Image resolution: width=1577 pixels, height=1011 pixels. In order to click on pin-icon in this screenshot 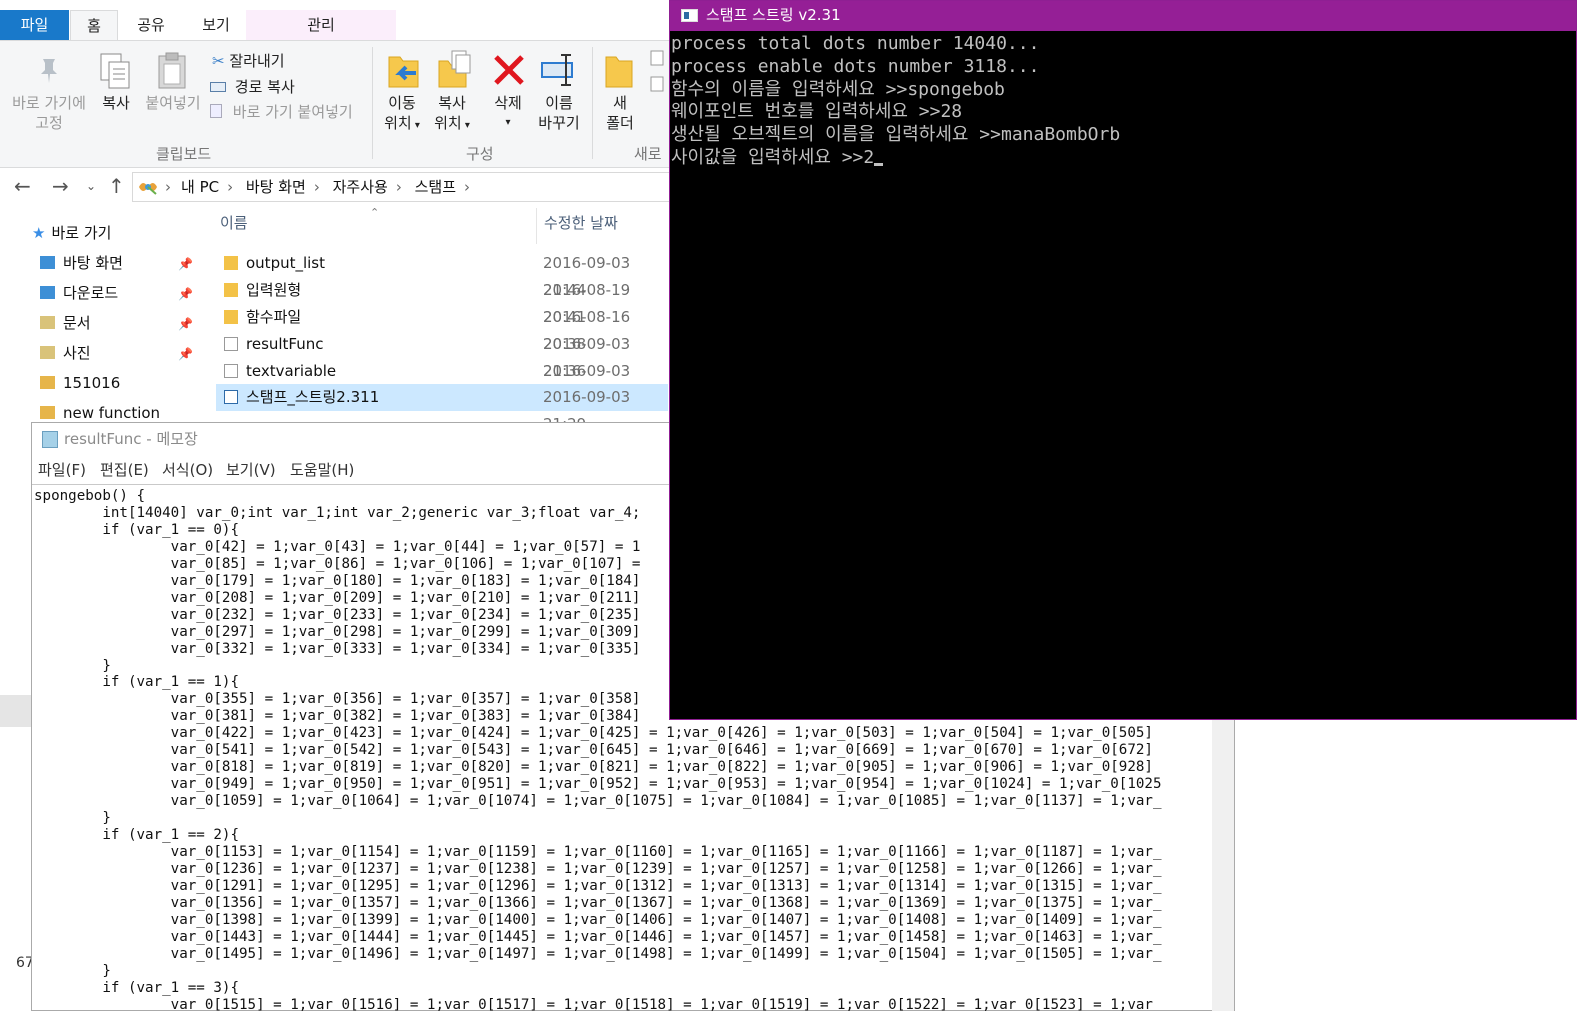, I will do `click(49, 71)`.